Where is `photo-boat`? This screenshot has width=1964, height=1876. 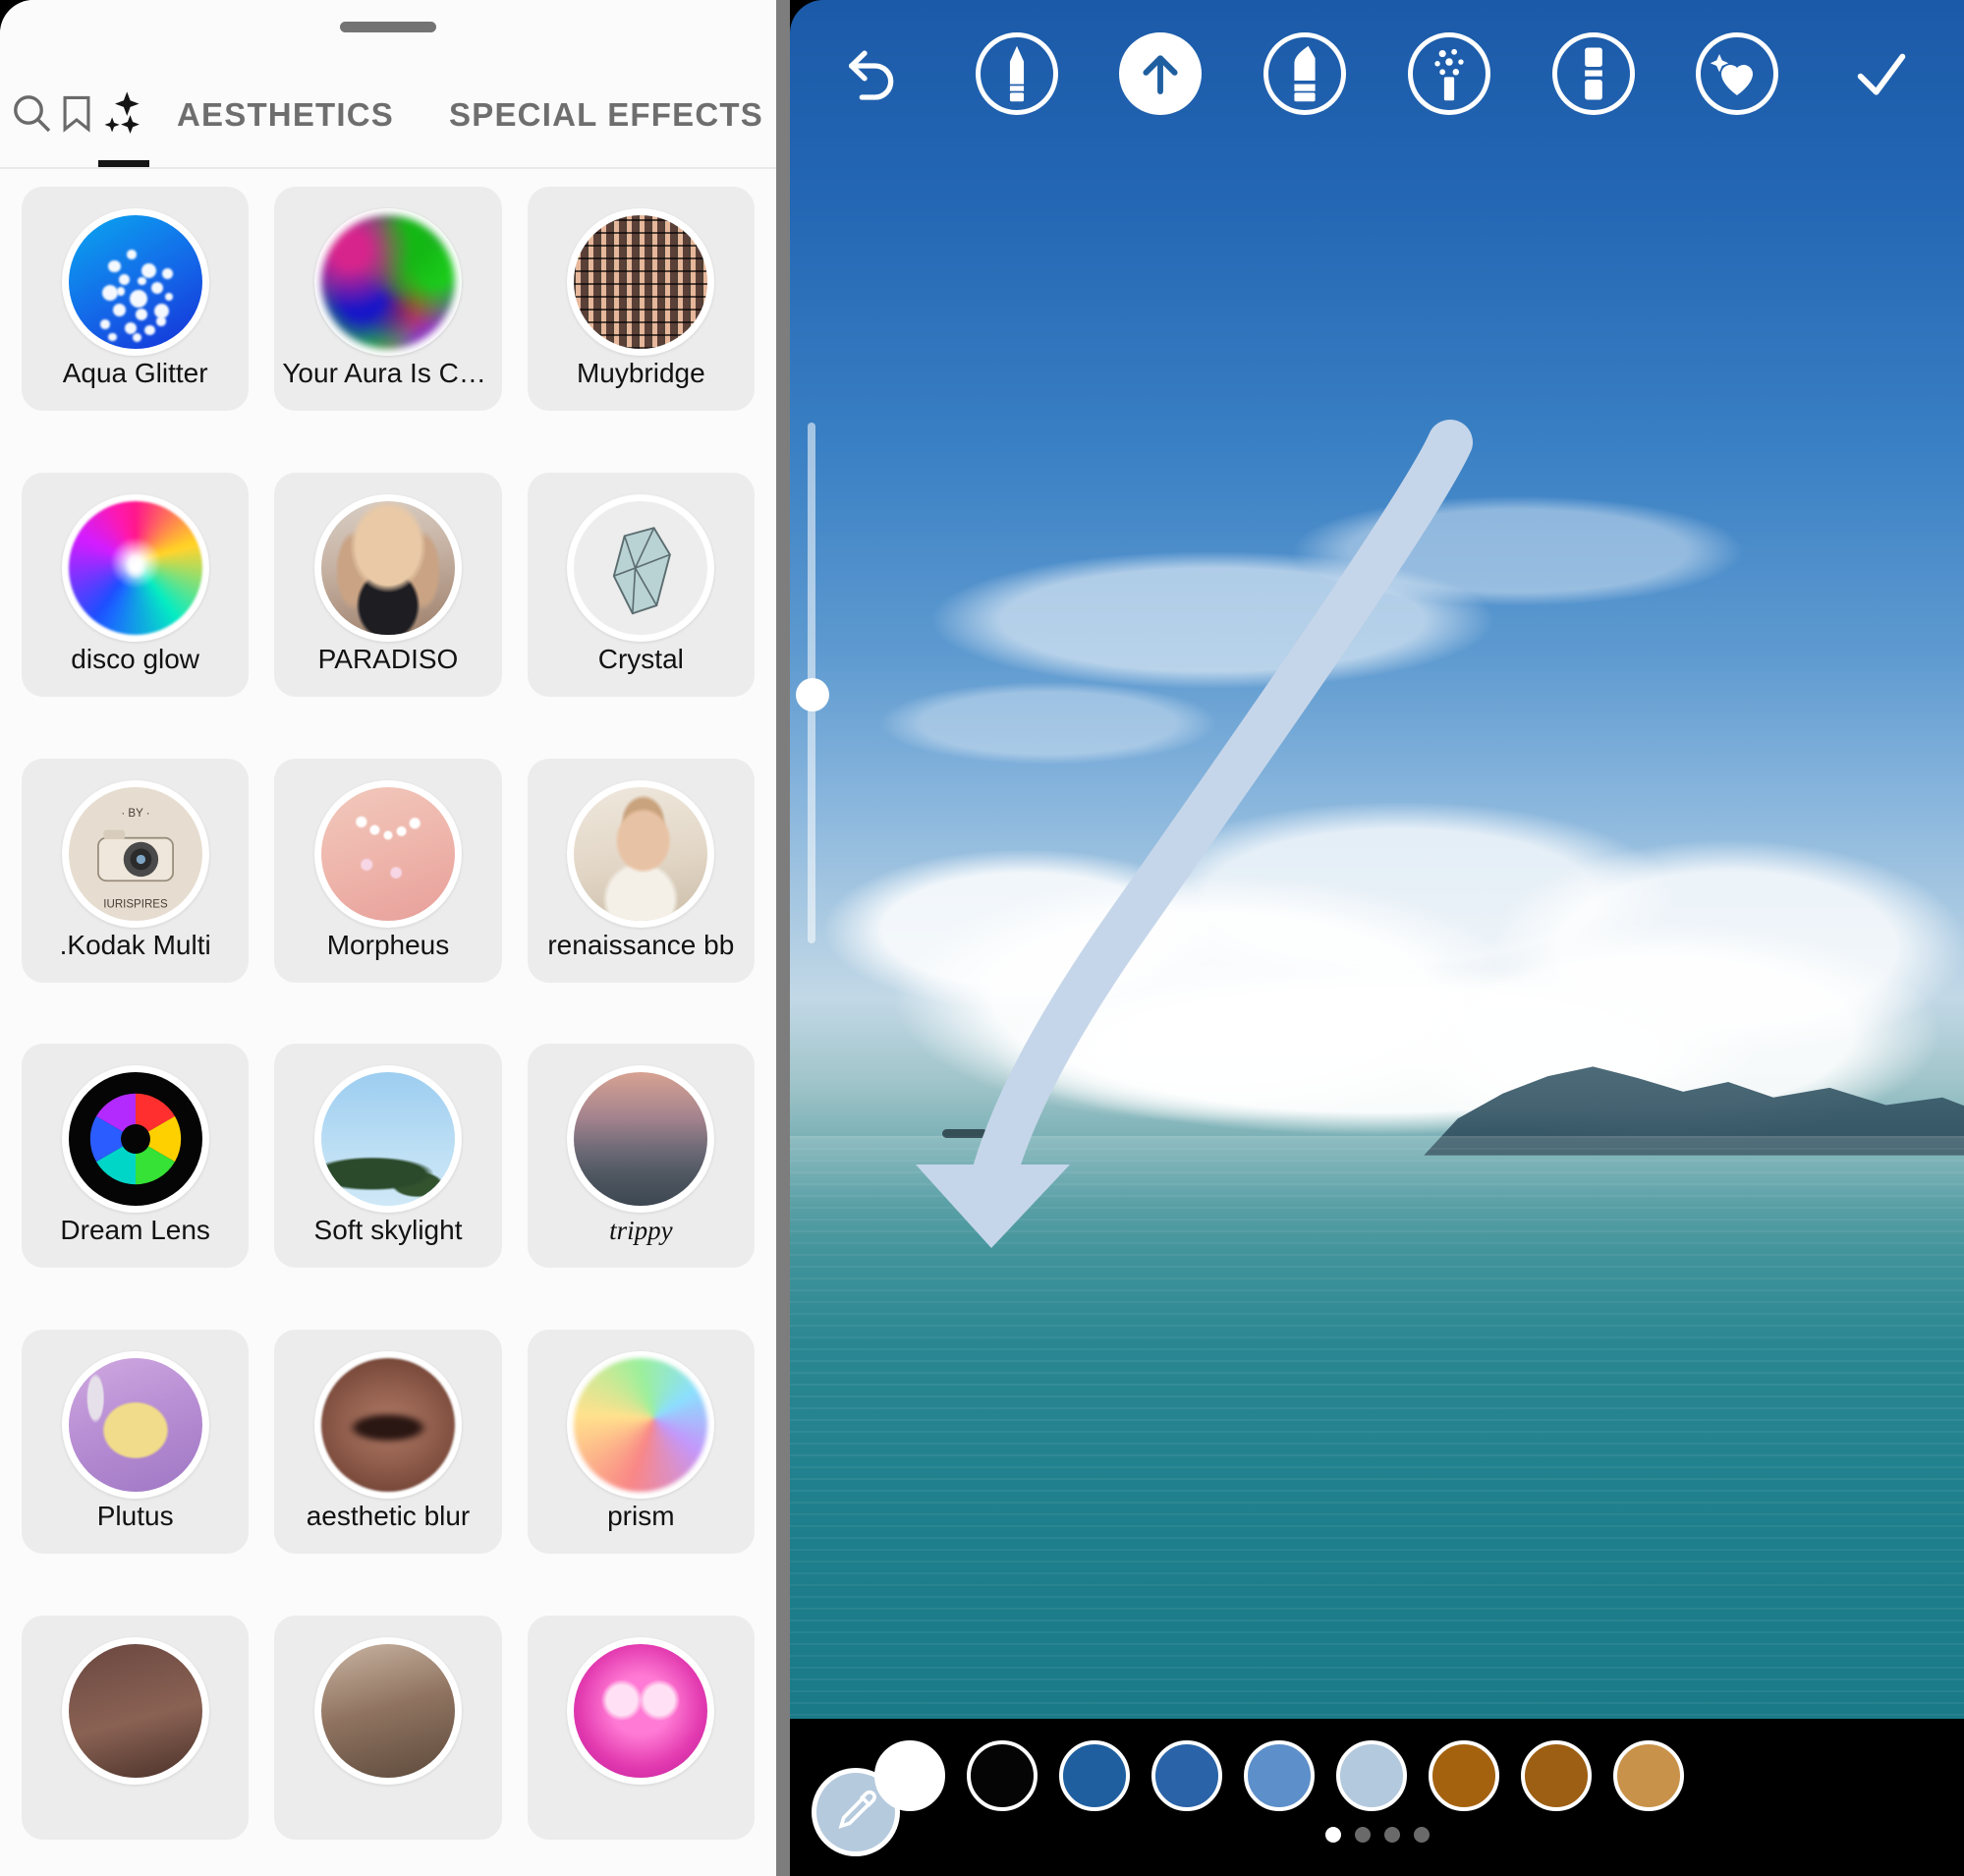 photo-boat is located at coordinates (965, 1134).